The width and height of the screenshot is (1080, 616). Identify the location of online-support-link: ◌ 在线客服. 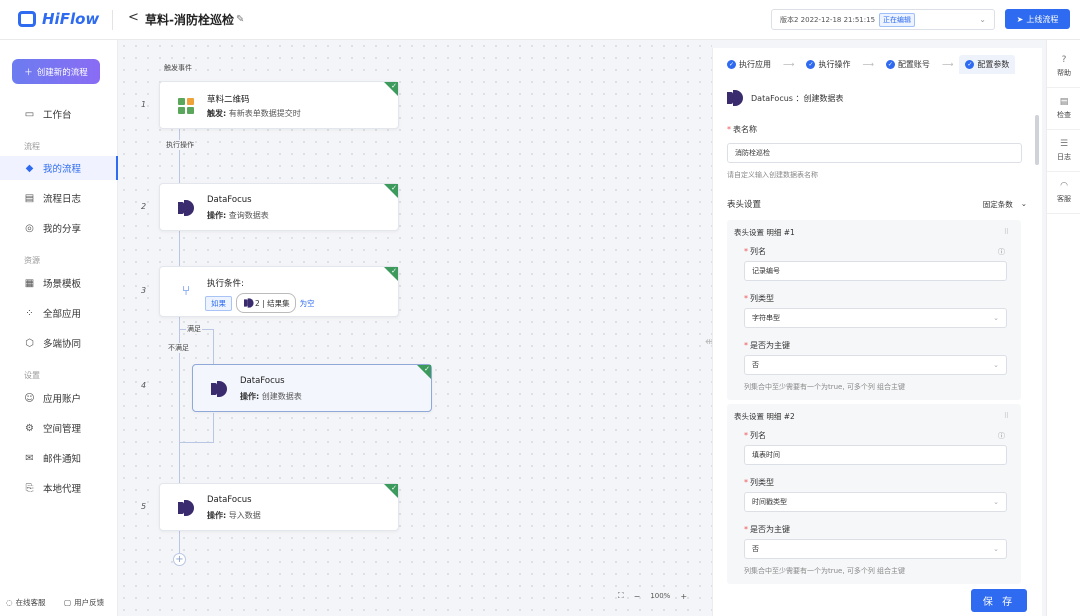
(26, 602).